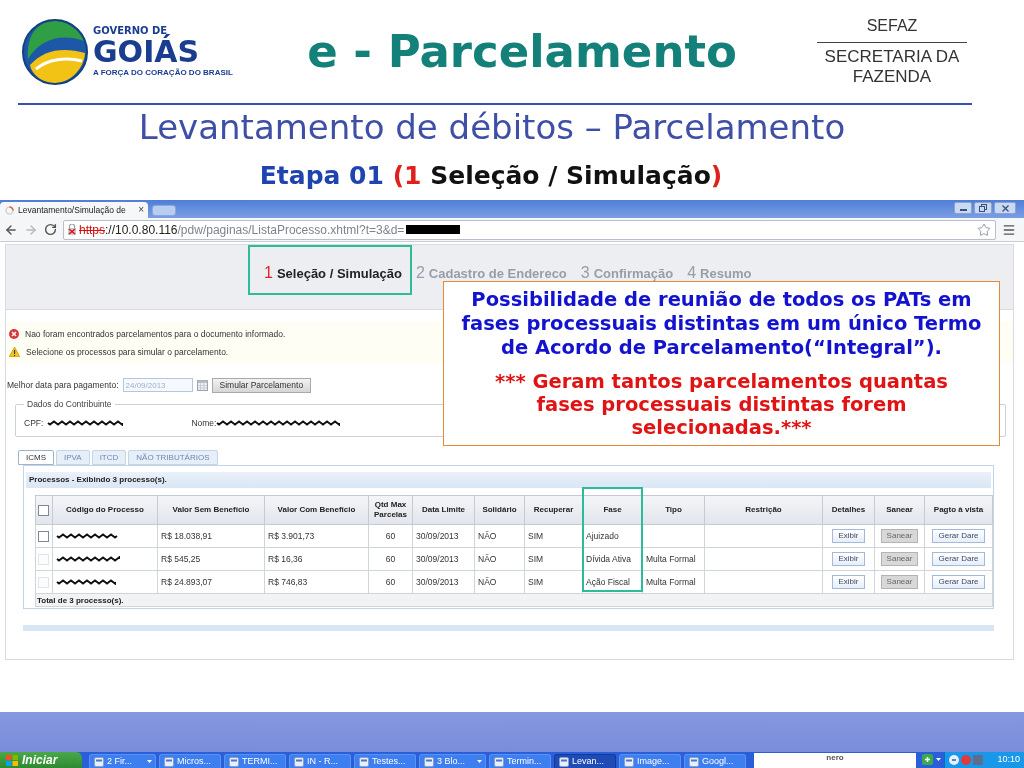 Image resolution: width=1024 pixels, height=768 pixels. I want to click on clock-text: 10:10, so click(1008, 760).